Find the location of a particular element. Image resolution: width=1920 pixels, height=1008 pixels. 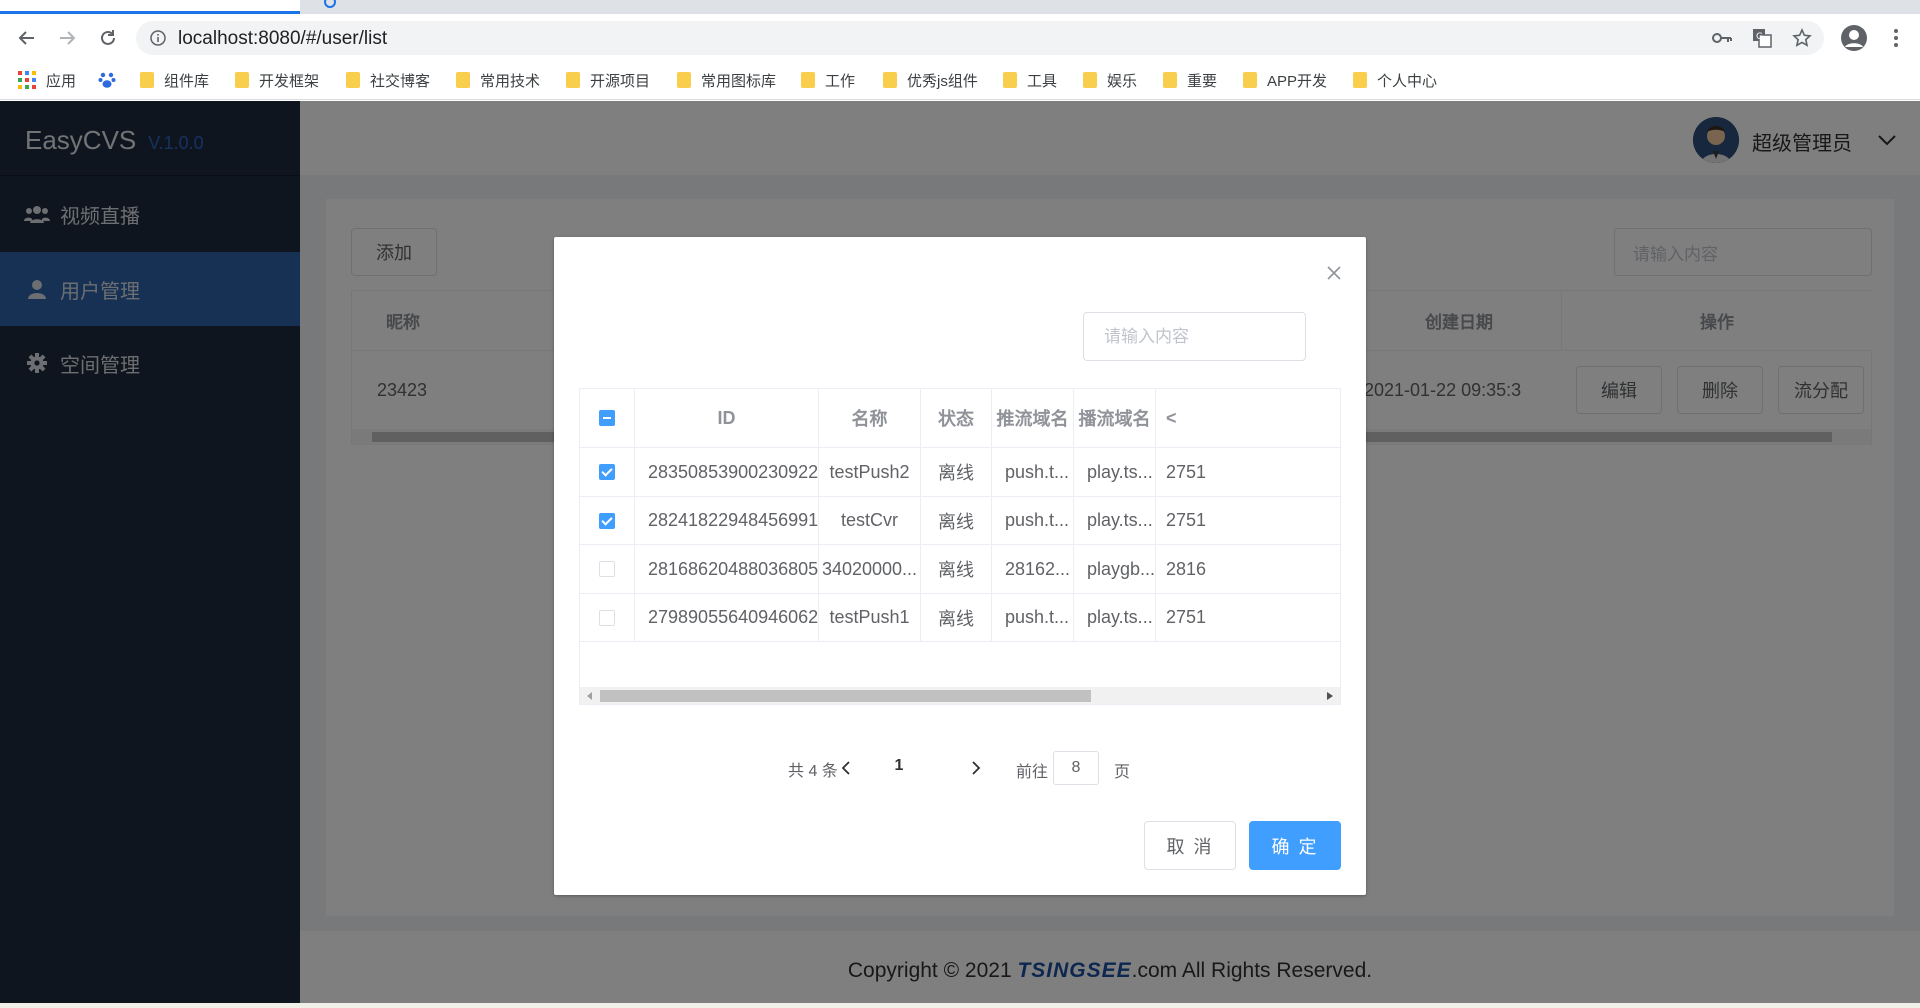

info-icon is located at coordinates (158, 38).